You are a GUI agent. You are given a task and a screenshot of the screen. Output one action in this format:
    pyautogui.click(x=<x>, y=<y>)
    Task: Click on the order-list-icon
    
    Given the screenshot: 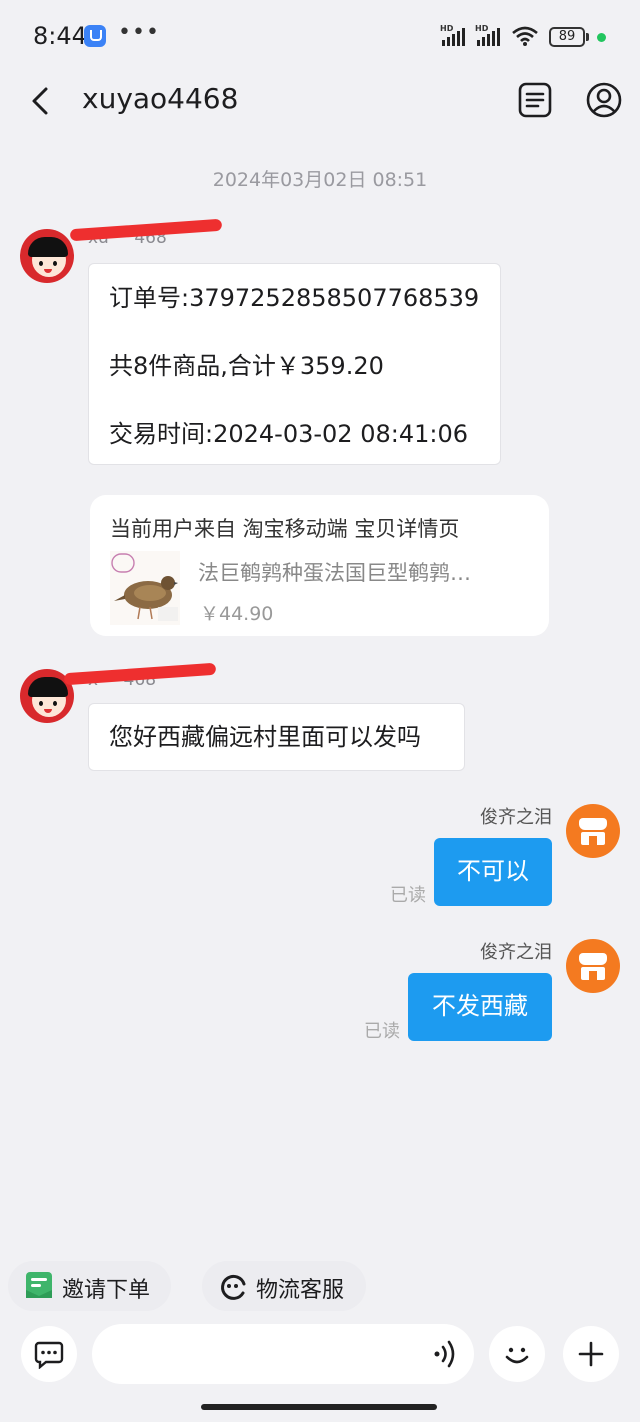 What is the action you would take?
    pyautogui.click(x=535, y=100)
    